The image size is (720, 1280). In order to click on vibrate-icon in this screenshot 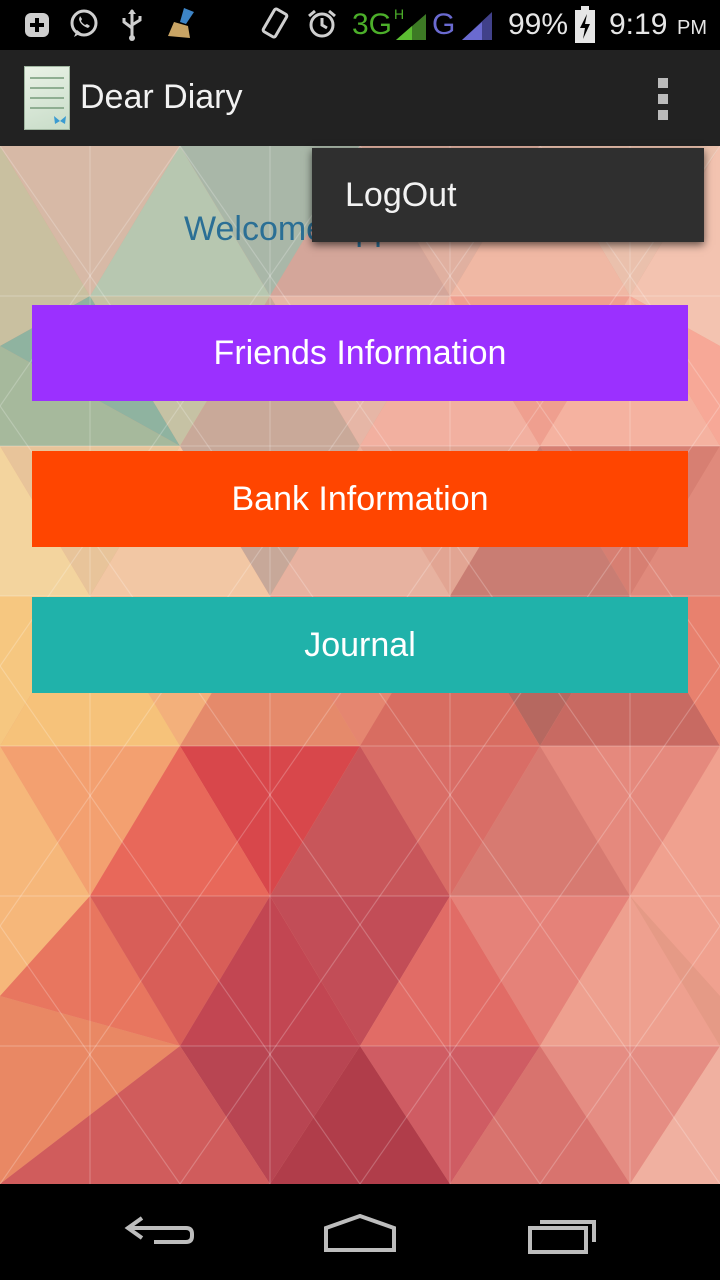, I will do `click(275, 23)`.